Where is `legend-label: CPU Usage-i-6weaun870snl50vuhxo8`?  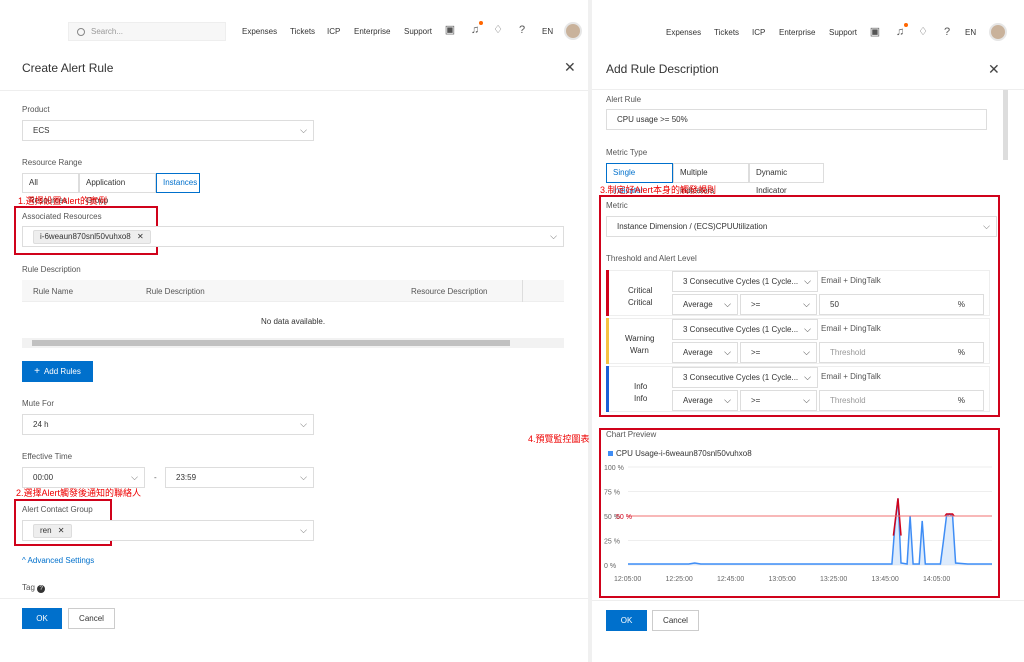
legend-label: CPU Usage-i-6weaun870snl50vuhxo8 is located at coordinates (684, 453).